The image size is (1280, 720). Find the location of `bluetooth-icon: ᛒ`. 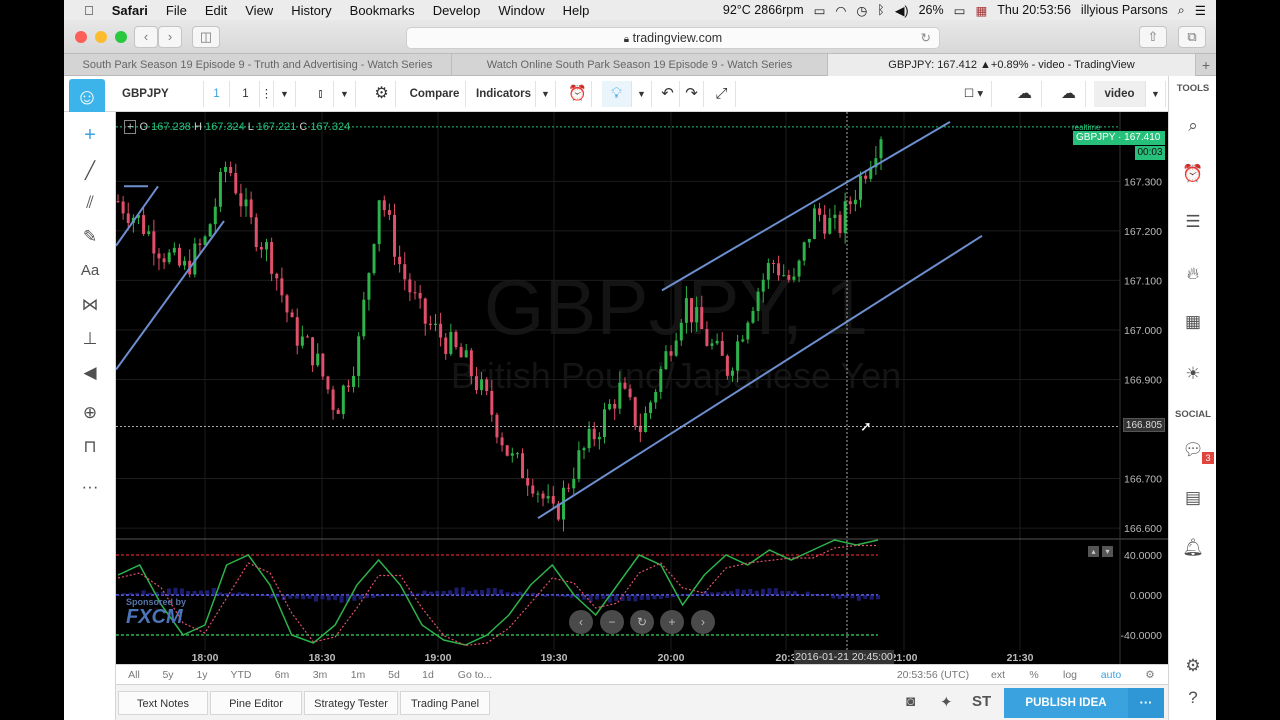

bluetooth-icon: ᛒ is located at coordinates (881, 10).